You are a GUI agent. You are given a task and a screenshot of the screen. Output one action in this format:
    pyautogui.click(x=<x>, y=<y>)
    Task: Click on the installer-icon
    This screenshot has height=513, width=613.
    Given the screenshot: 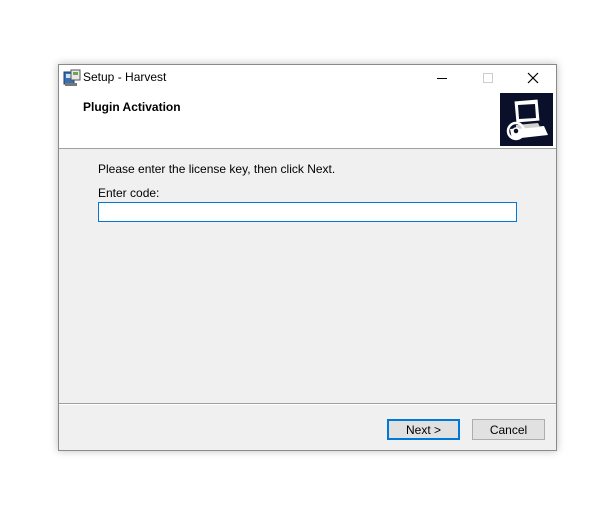 What is the action you would take?
    pyautogui.click(x=72, y=78)
    